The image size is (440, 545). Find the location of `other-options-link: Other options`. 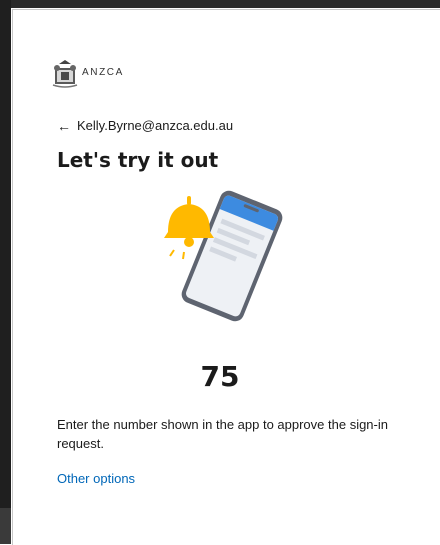

other-options-link: Other options is located at coordinates (96, 478).